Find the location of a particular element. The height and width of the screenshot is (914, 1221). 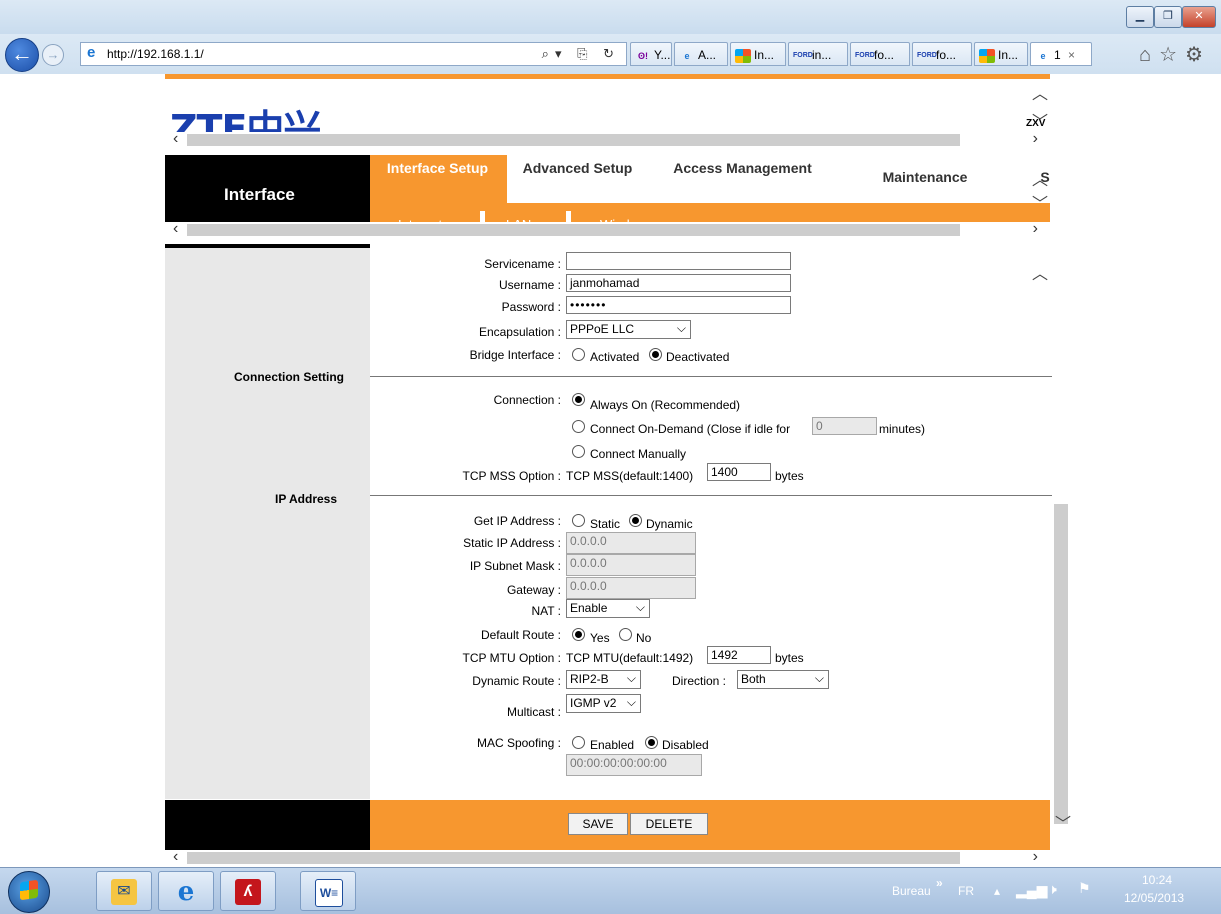

tcp-mtu-text: TCP MTU(default:1492) is located at coordinates (630, 658).